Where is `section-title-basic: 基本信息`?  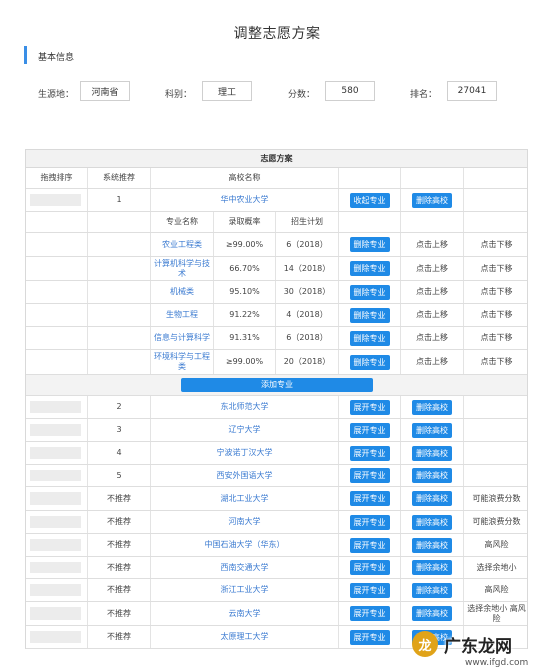
section-title-basic: 基本信息 is located at coordinates (56, 58).